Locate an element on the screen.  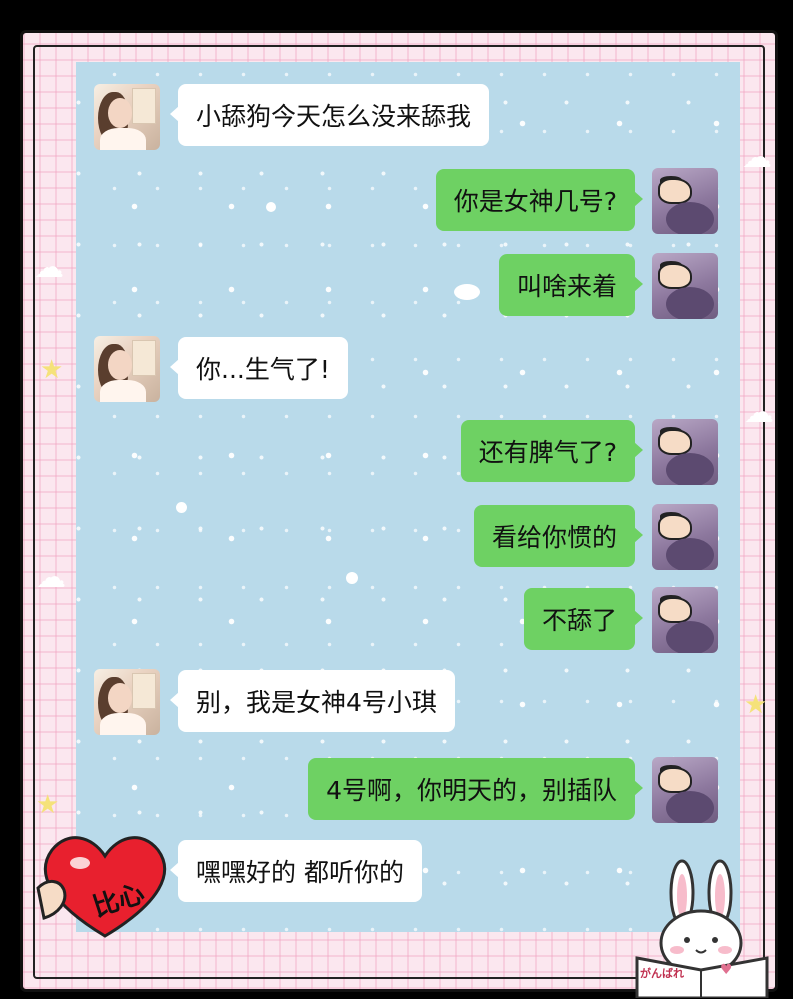
small-bunny-icon: ♥ is located at coordinates (726, 970).